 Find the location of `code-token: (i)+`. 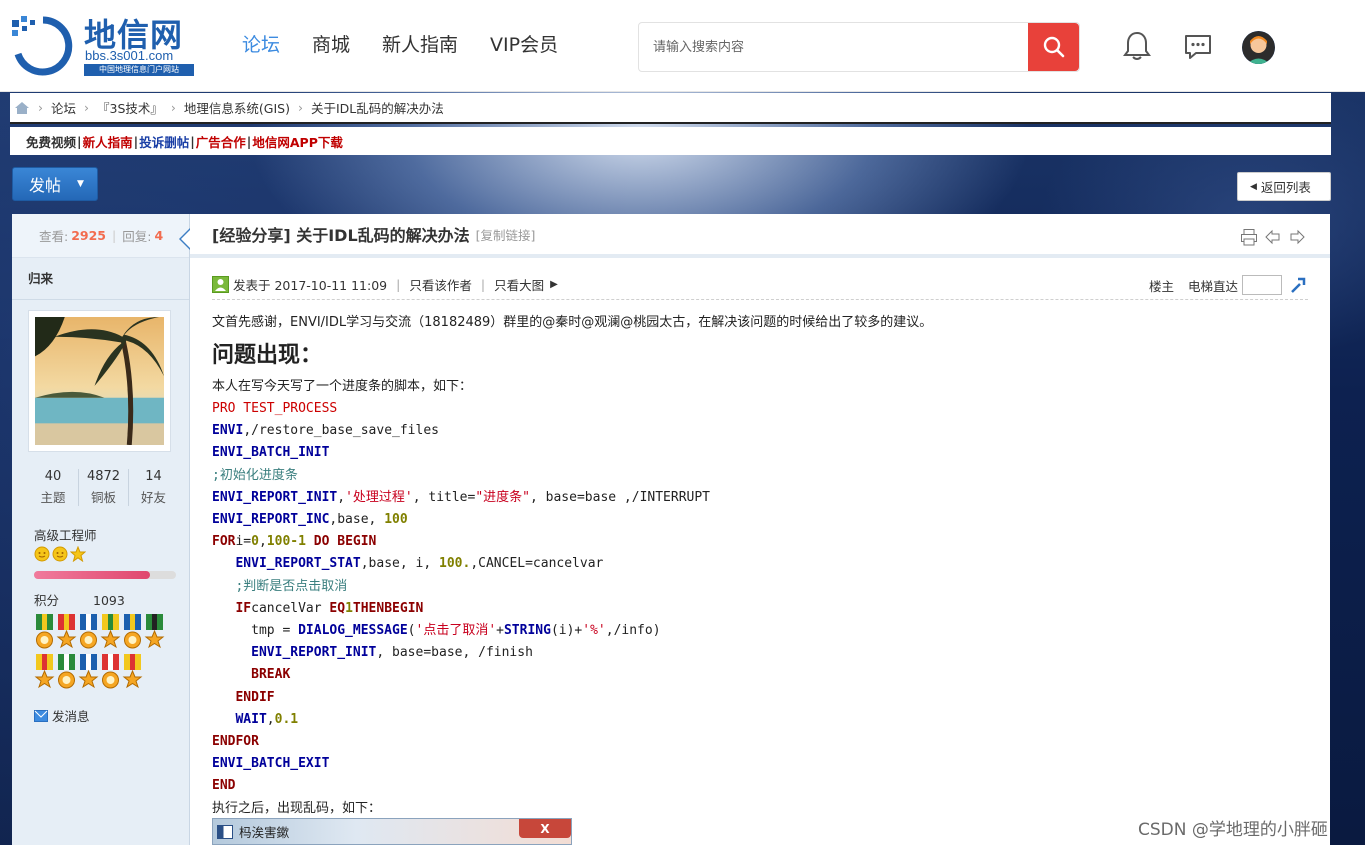

code-token: (i)+ is located at coordinates (566, 631).